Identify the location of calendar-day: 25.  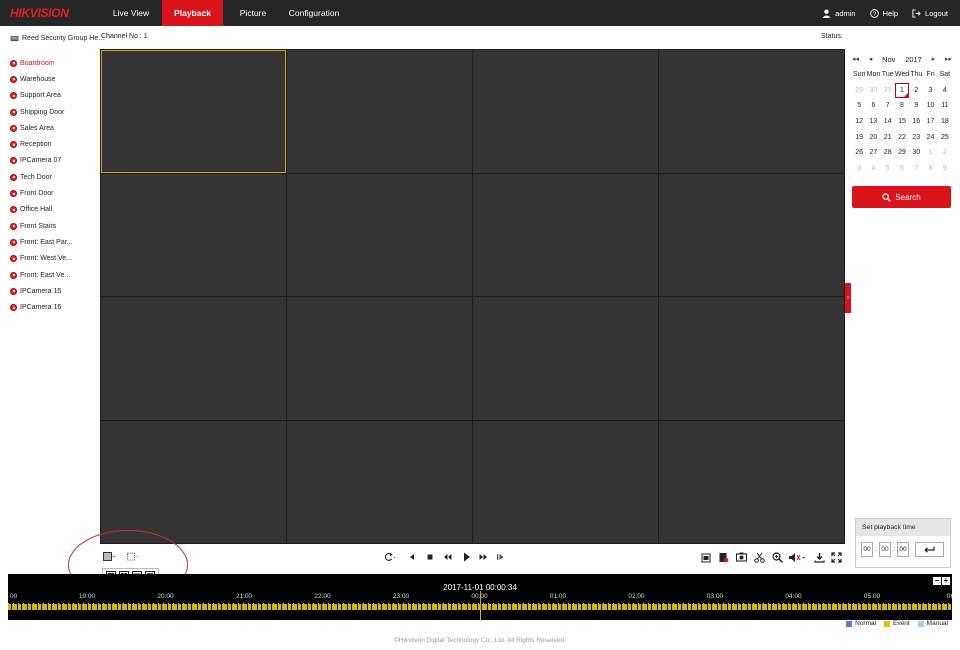
(945, 138).